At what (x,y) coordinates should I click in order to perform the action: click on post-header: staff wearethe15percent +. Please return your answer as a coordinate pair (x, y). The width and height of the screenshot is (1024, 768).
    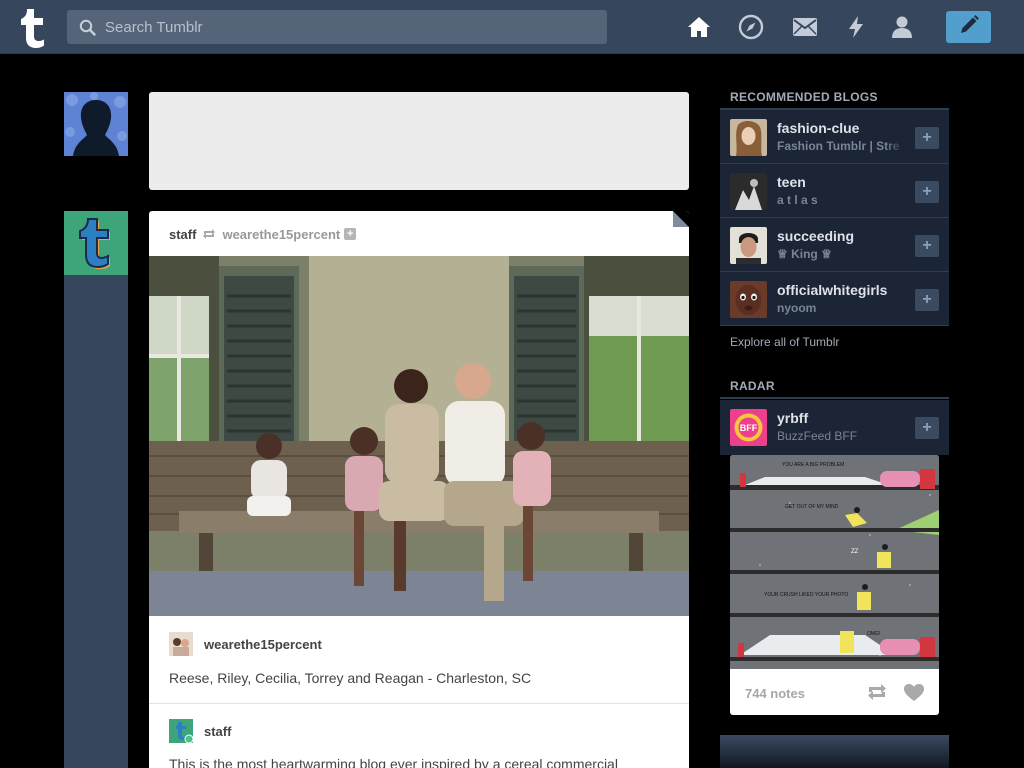
    Looking at the image, I should click on (263, 234).